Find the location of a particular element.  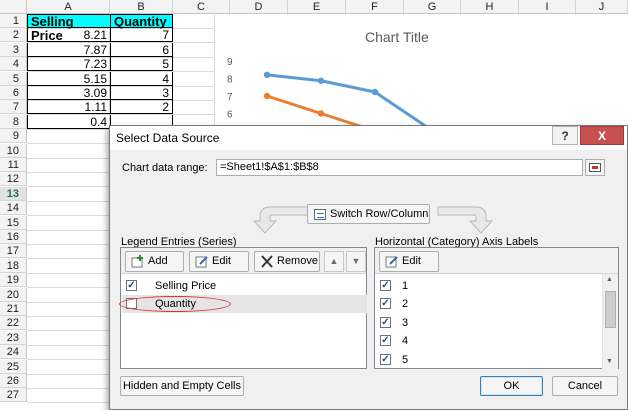

row-header-17: 17 is located at coordinates (13, 251).